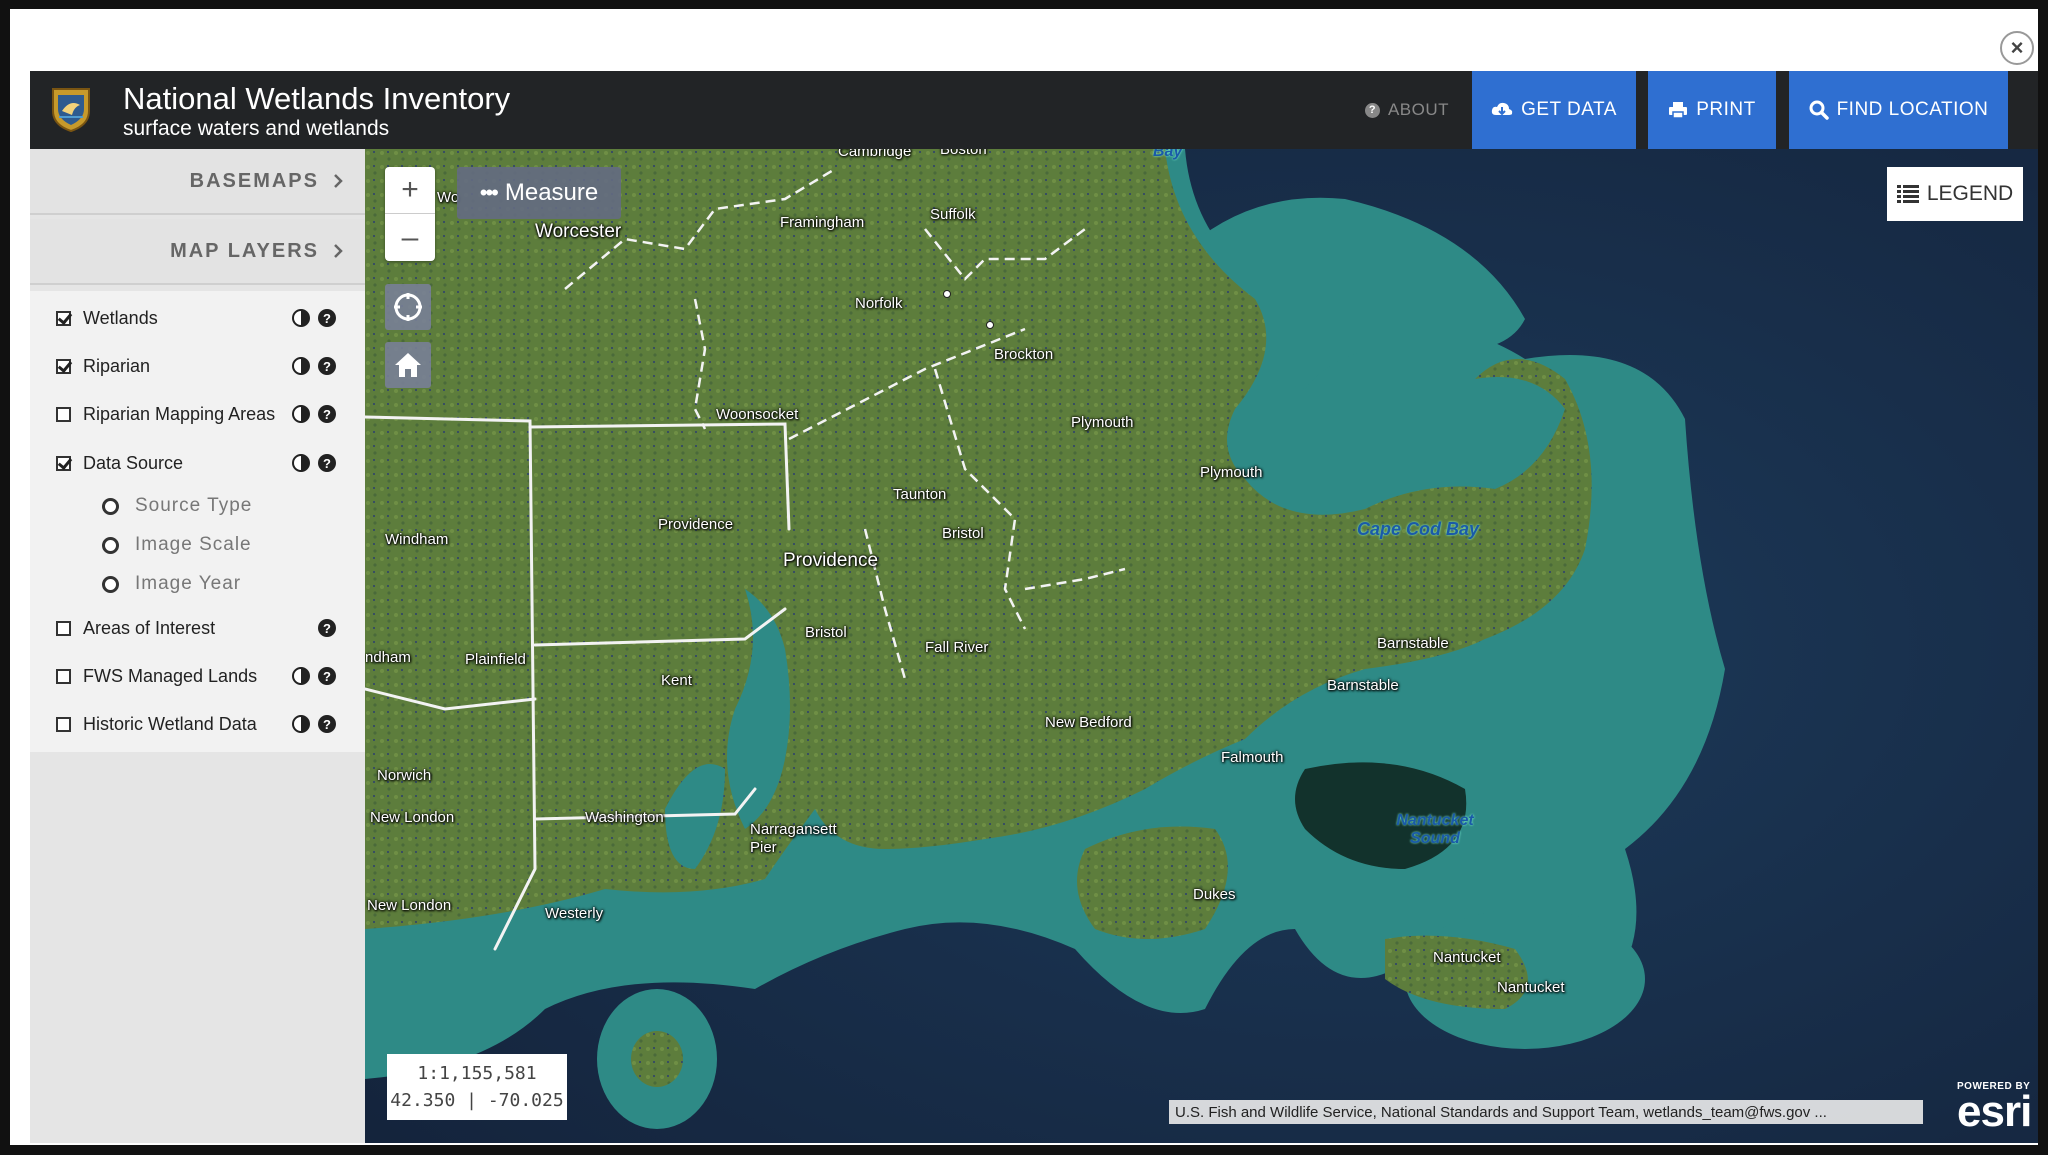 The image size is (2048, 1155). What do you see at coordinates (624, 817) in the screenshot?
I see `place-label: Washington` at bounding box center [624, 817].